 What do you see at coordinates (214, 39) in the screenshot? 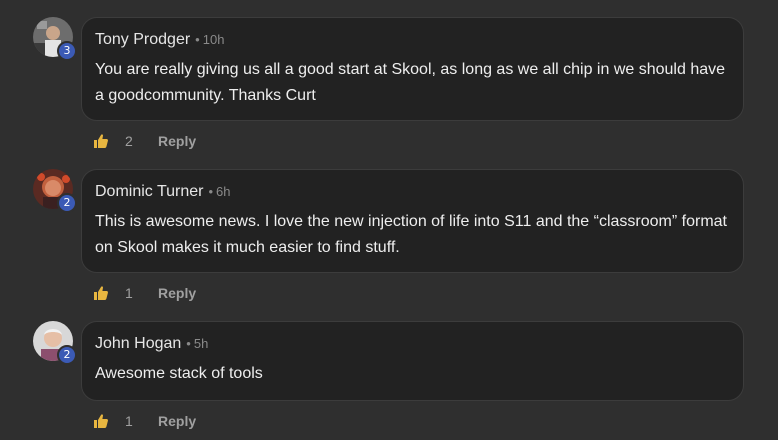
I see `comment-timestamp: 10h` at bounding box center [214, 39].